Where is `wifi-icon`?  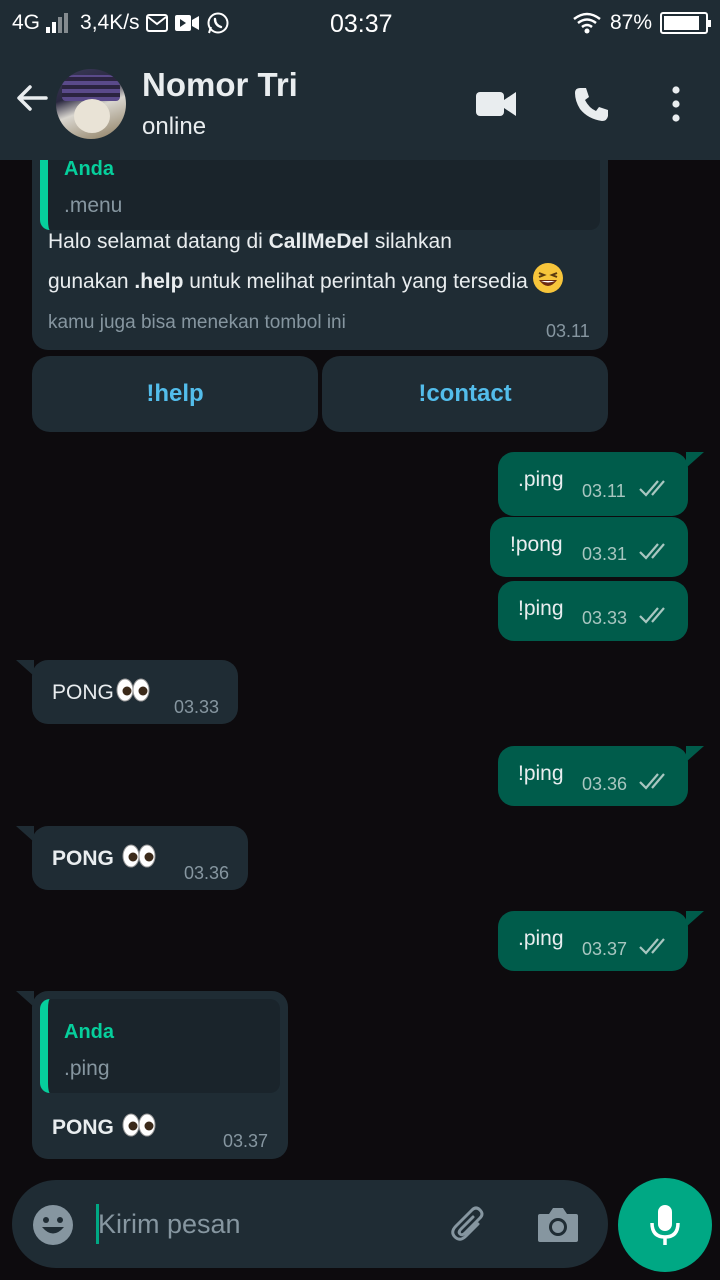 wifi-icon is located at coordinates (587, 23).